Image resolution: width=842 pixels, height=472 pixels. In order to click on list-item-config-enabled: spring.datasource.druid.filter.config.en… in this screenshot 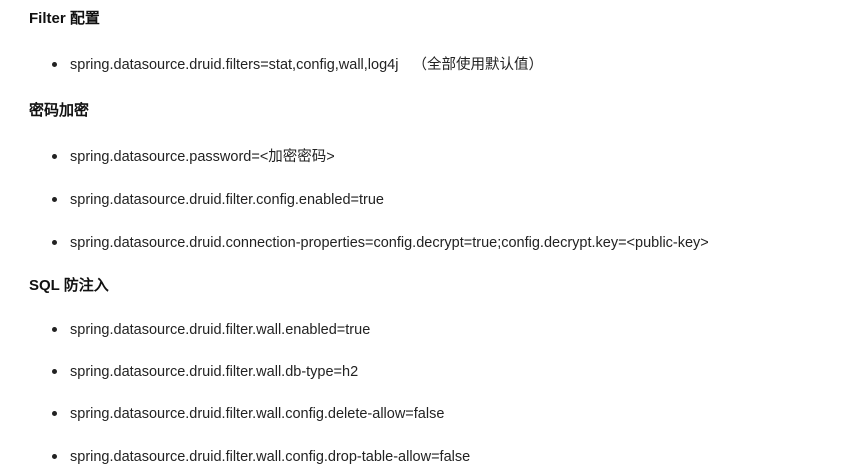, I will do `click(218, 200)`.